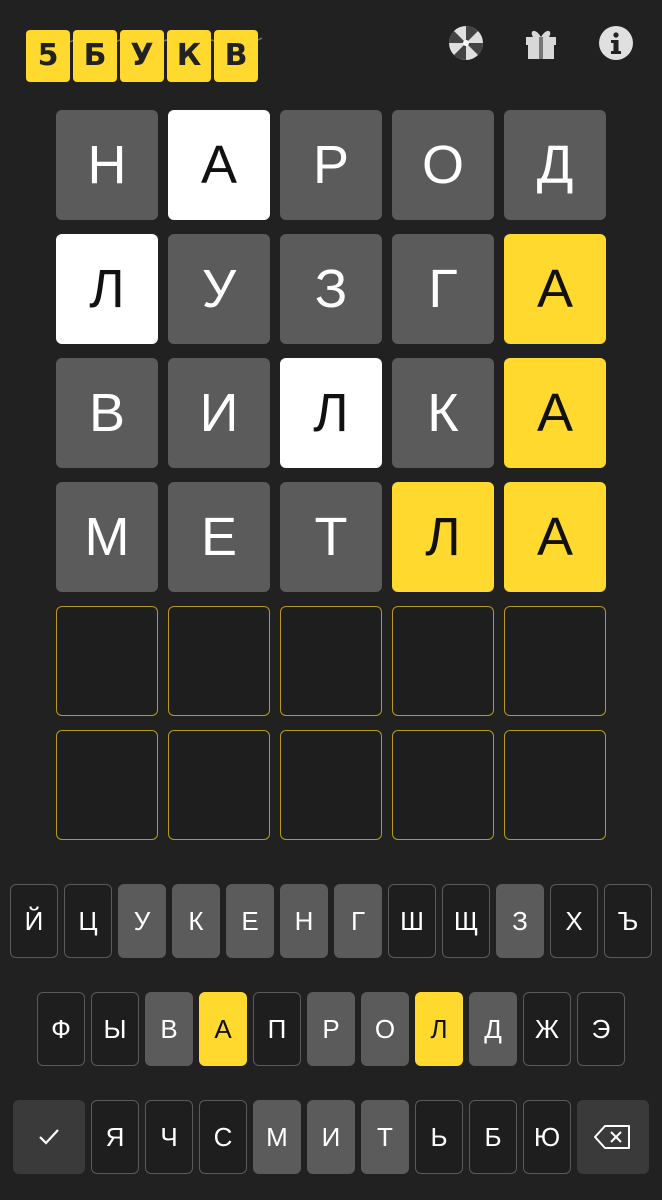 The width and height of the screenshot is (662, 1200). Describe the element at coordinates (219, 413) in the screenshot. I see `board-tile: И` at that location.